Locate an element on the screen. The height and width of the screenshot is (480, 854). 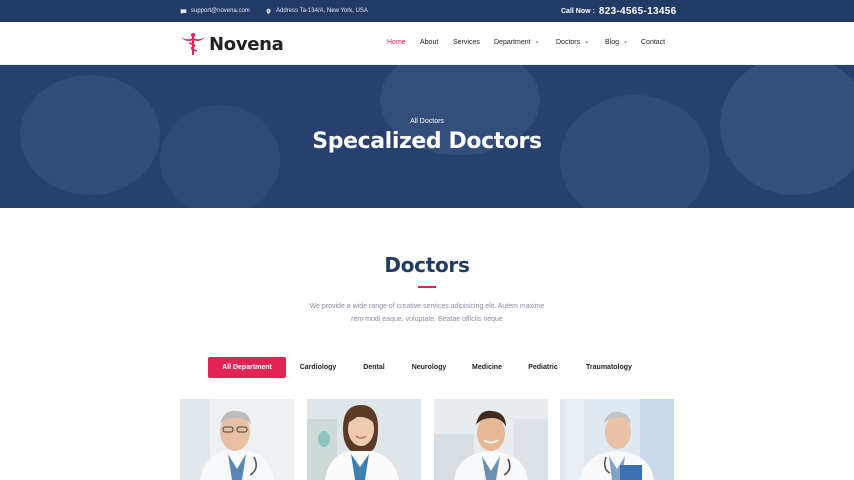
filter-label: All Department is located at coordinates (247, 367).